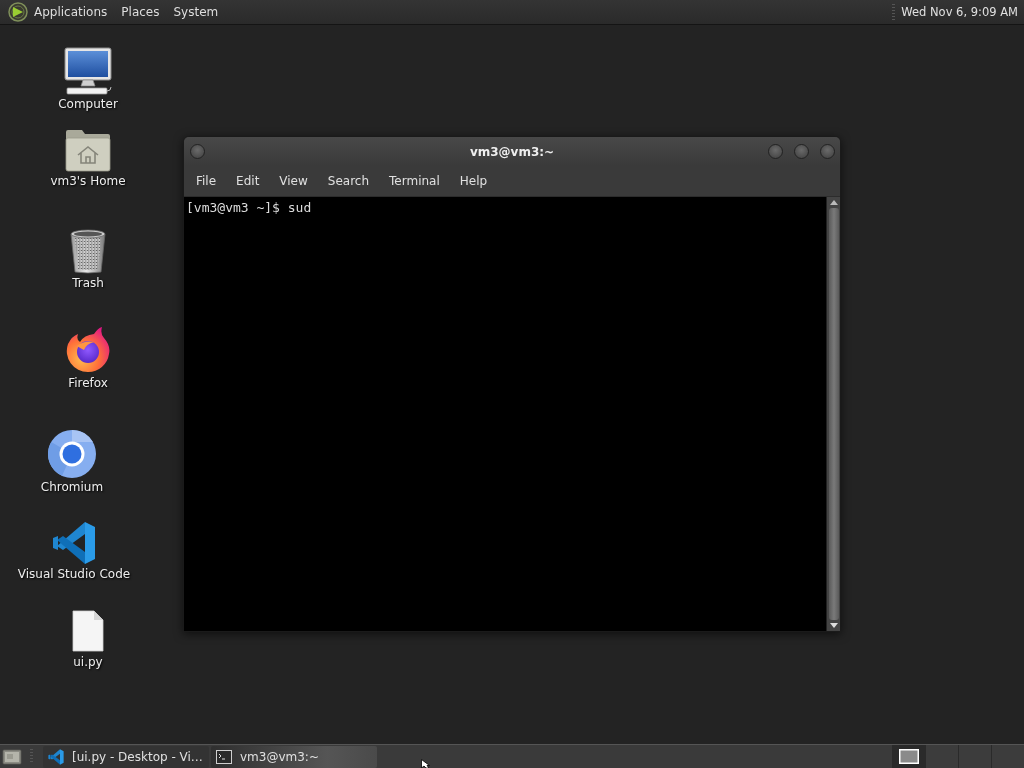 Image resolution: width=1024 pixels, height=768 pixels. Describe the element at coordinates (248, 181) in the screenshot. I see `menu-item: Edit` at that location.